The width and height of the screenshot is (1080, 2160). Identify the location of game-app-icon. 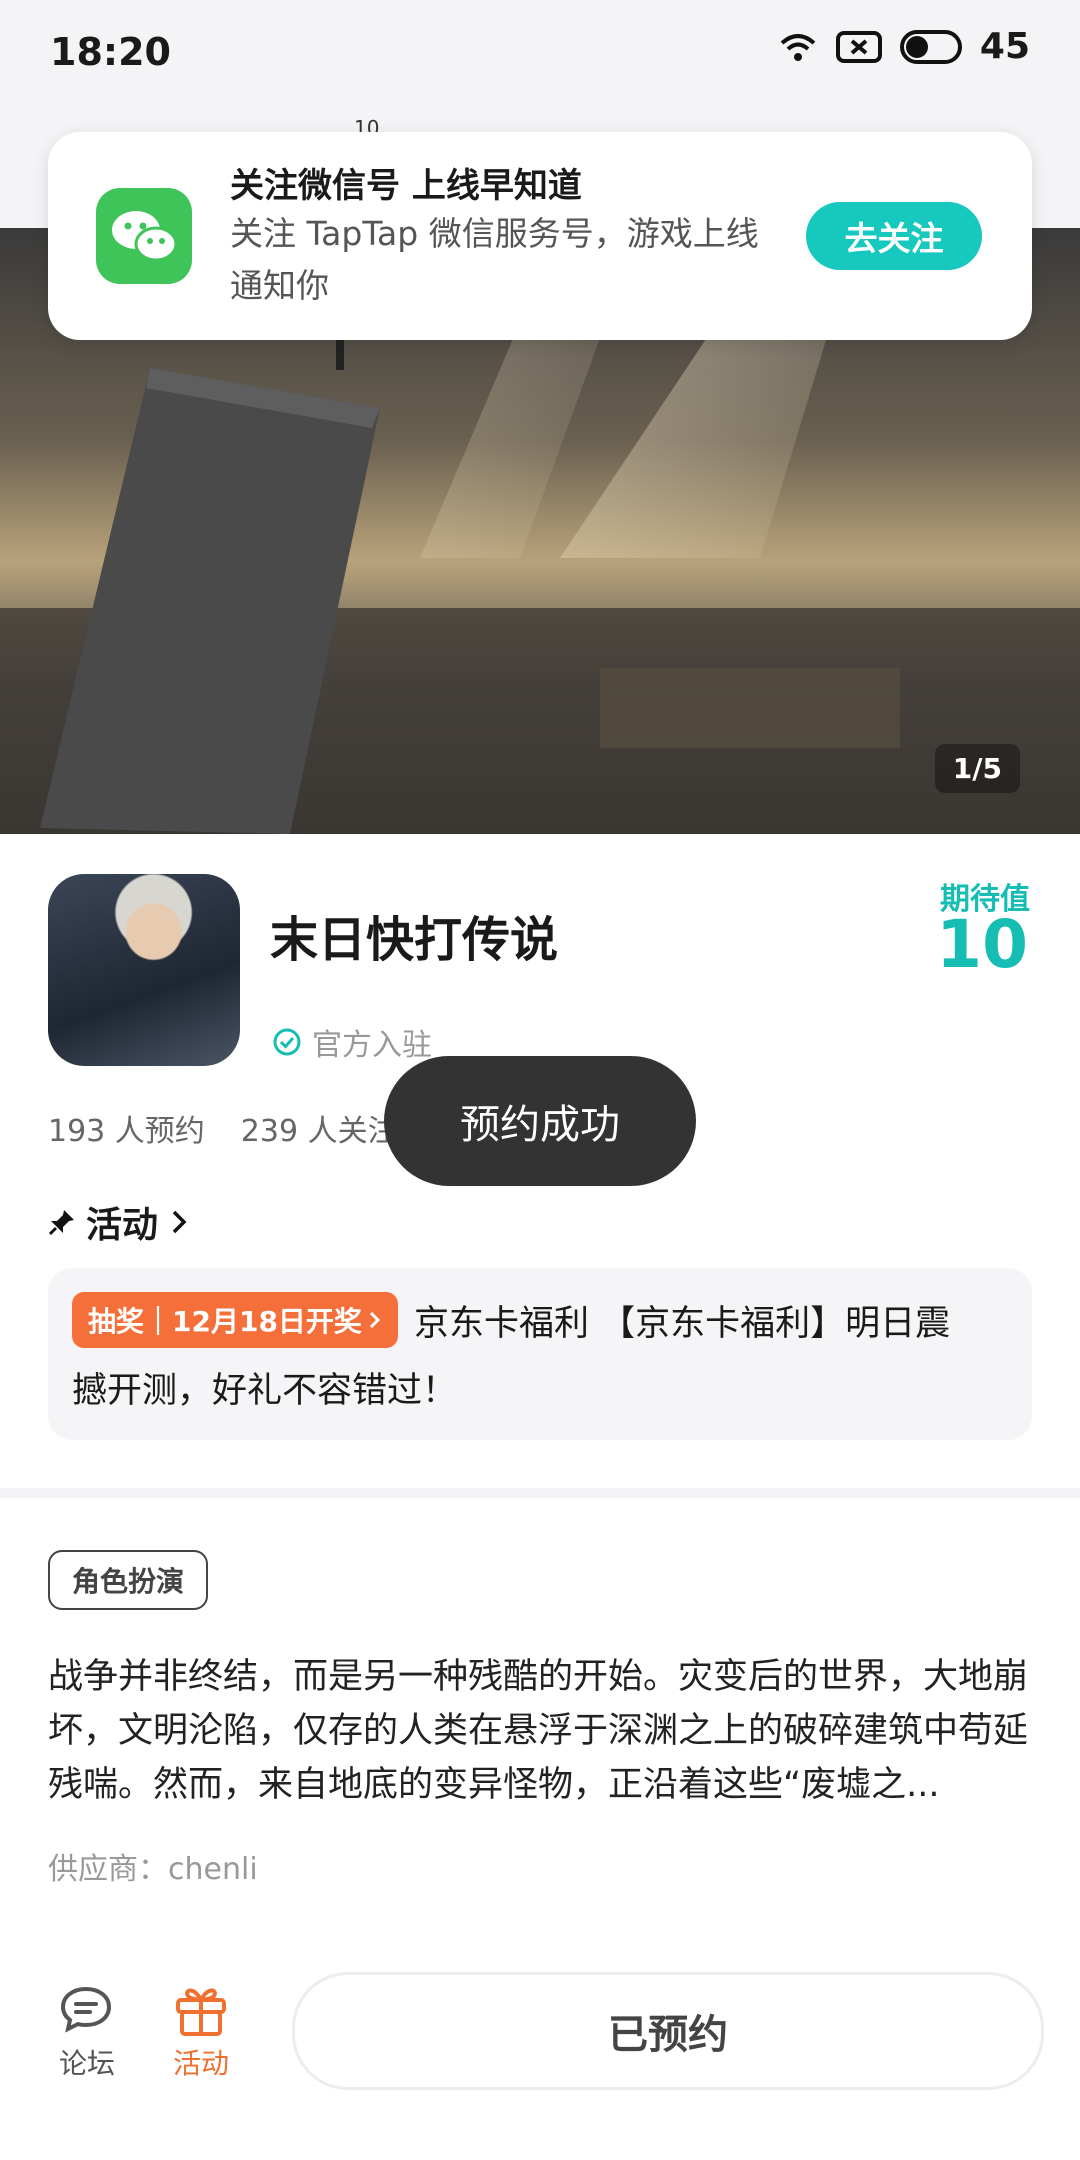
(144, 970).